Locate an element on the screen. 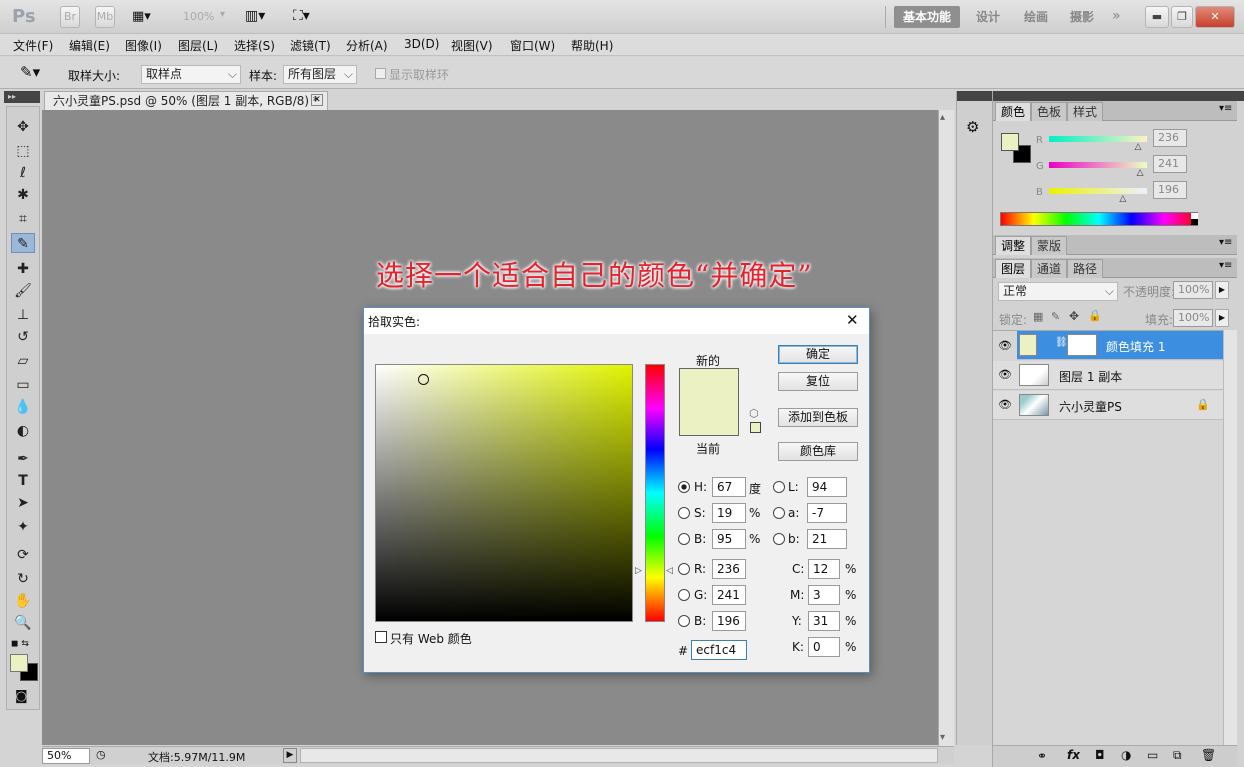 The height and width of the screenshot is (767, 1244). lab-b-field: 21 is located at coordinates (827, 539).